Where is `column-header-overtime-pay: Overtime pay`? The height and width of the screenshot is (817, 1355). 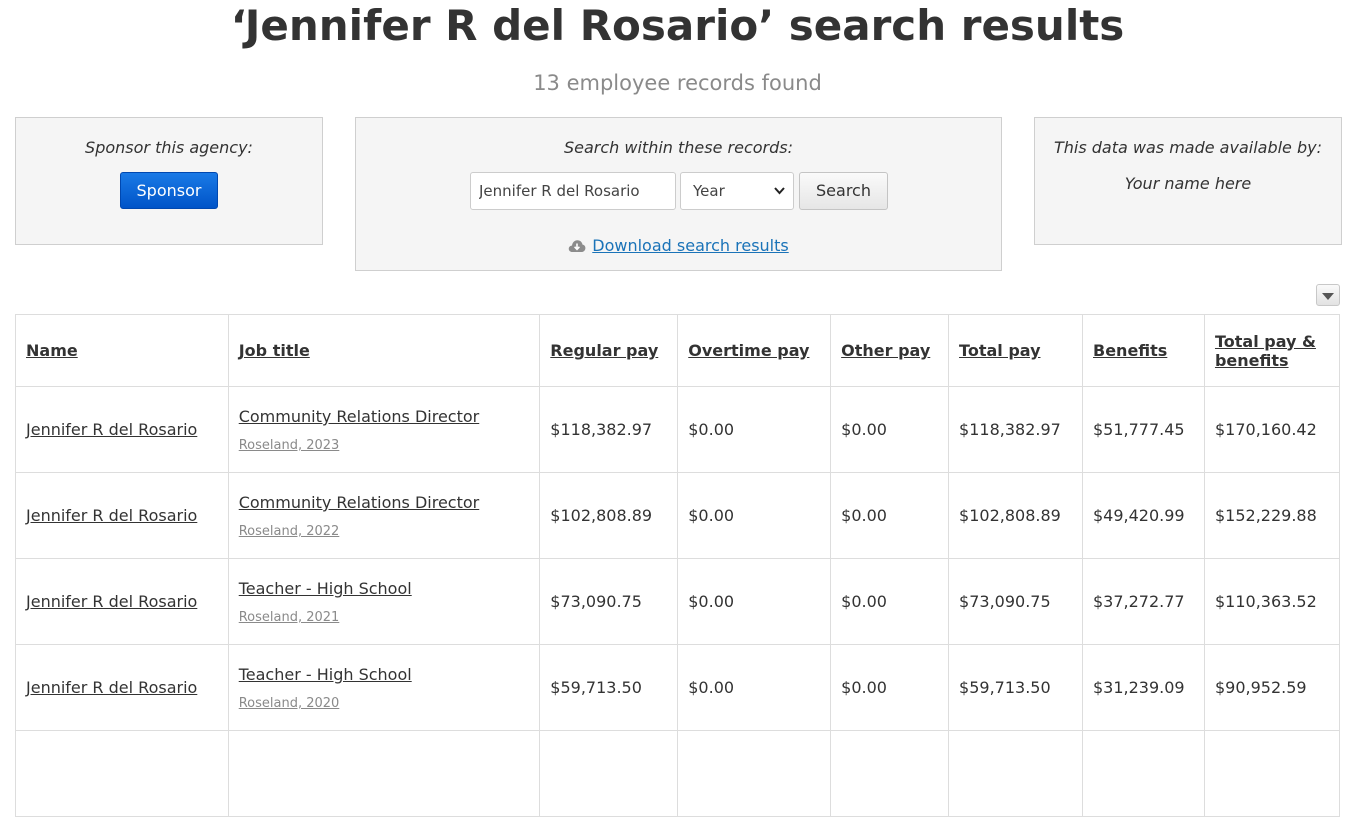
column-header-overtime-pay: Overtime pay is located at coordinates (754, 350).